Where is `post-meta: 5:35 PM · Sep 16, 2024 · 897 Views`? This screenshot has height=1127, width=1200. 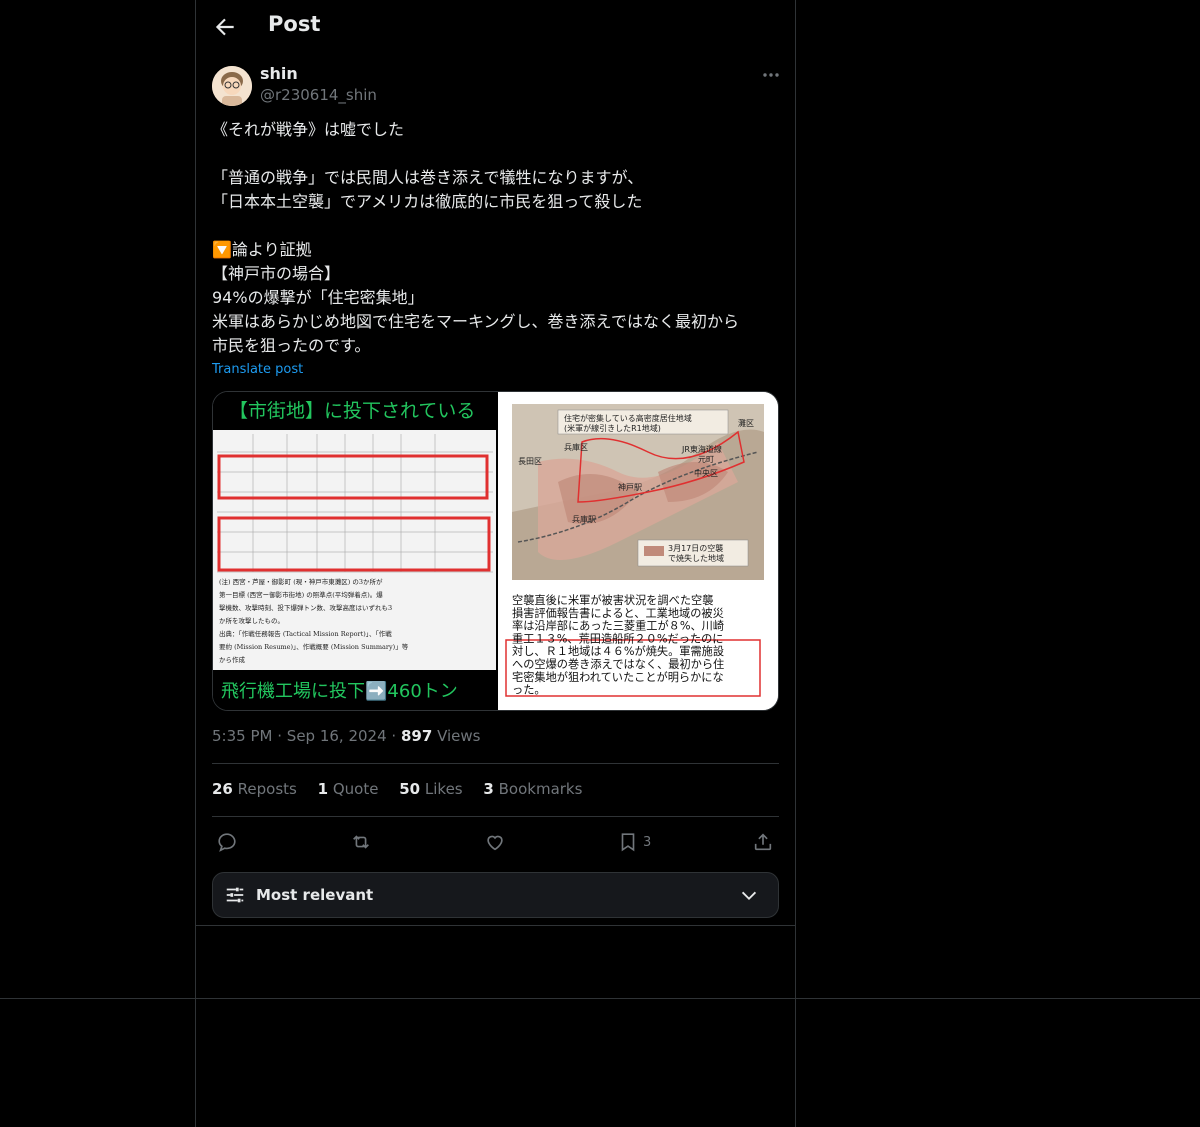 post-meta: 5:35 PM · Sep 16, 2024 · 897 Views is located at coordinates (346, 736).